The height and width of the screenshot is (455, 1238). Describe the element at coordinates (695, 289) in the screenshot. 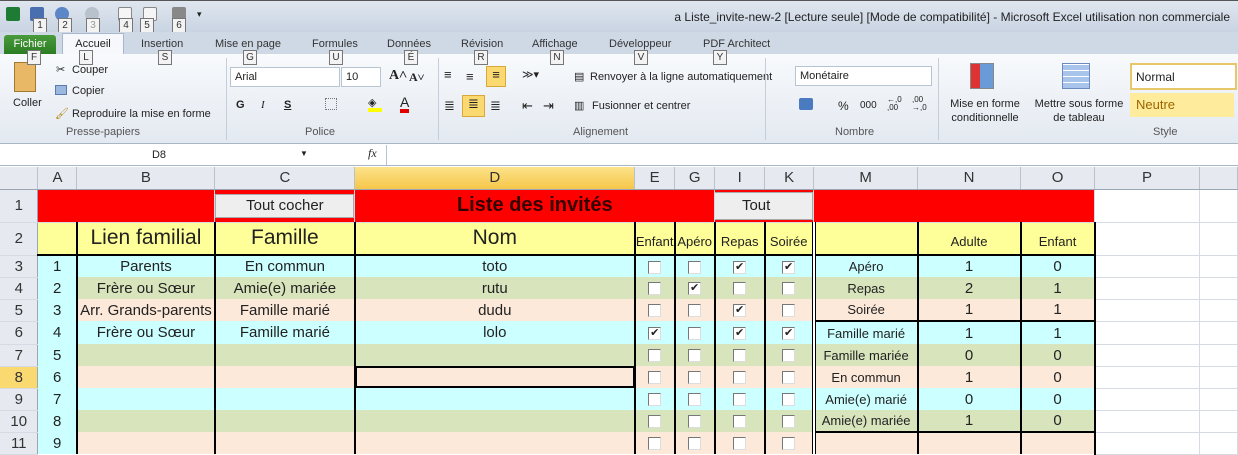

I see `checkbox-apero: ✔` at that location.